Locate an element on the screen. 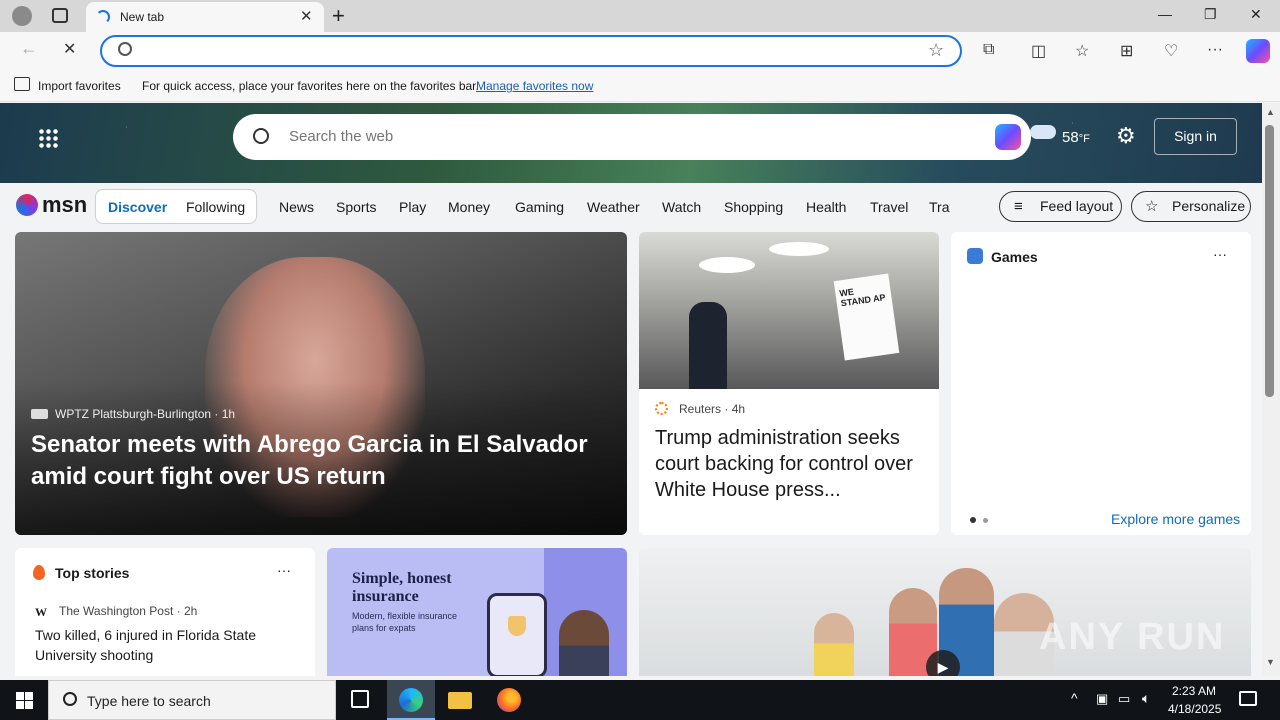 The image size is (1280, 720). back-icon: ← is located at coordinates (29, 48).